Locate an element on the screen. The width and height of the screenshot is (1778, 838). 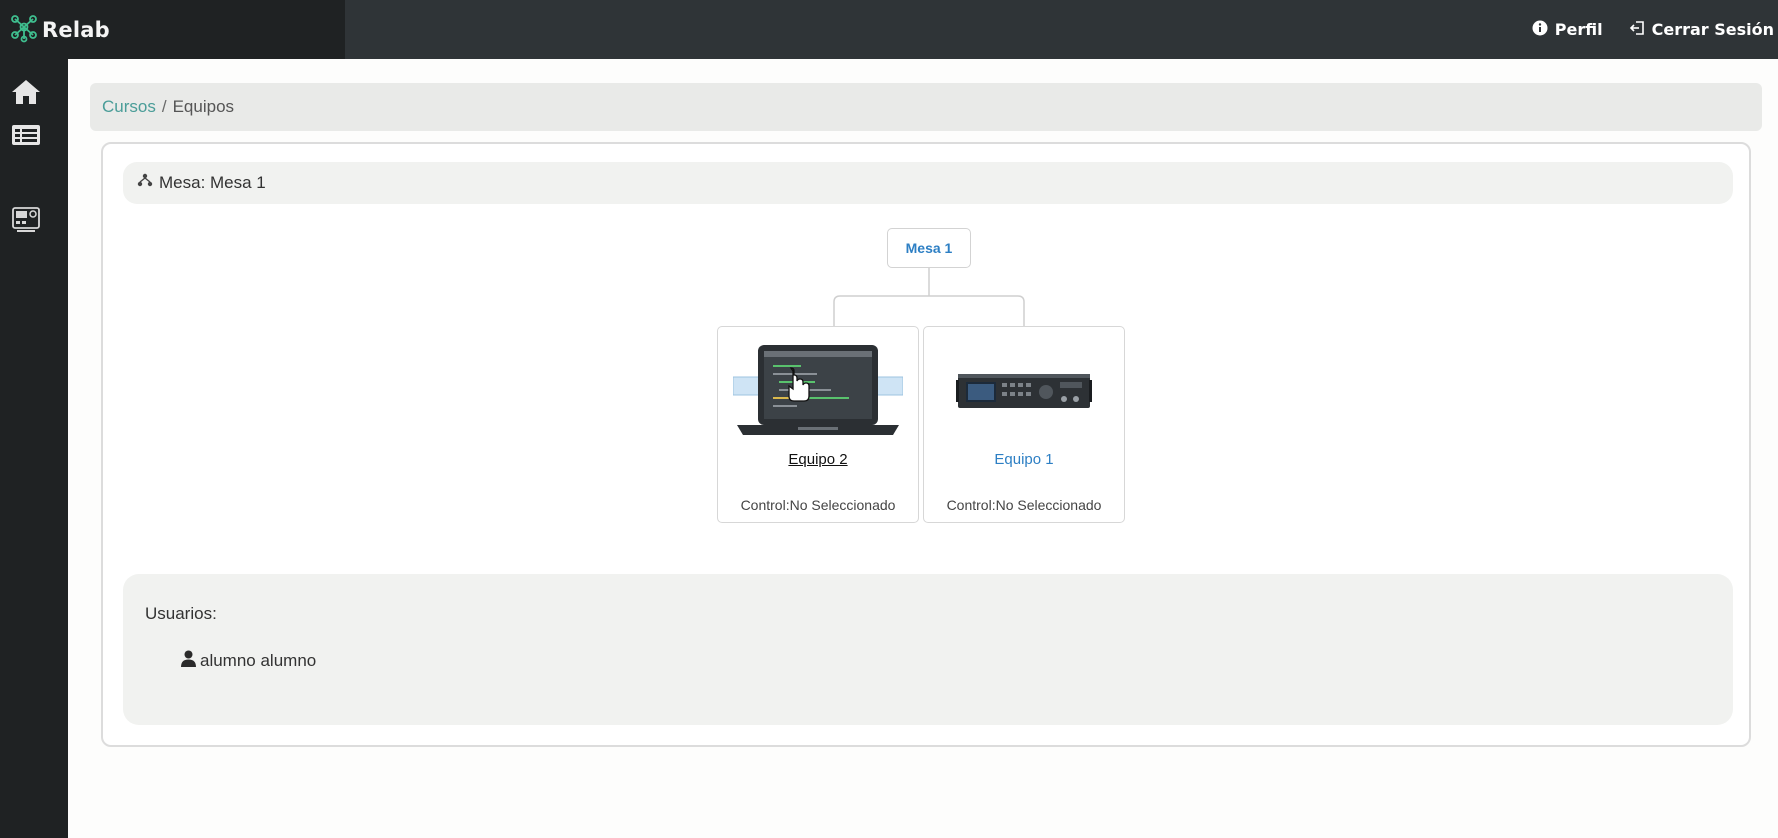
sidebar is located at coordinates (34, 448).